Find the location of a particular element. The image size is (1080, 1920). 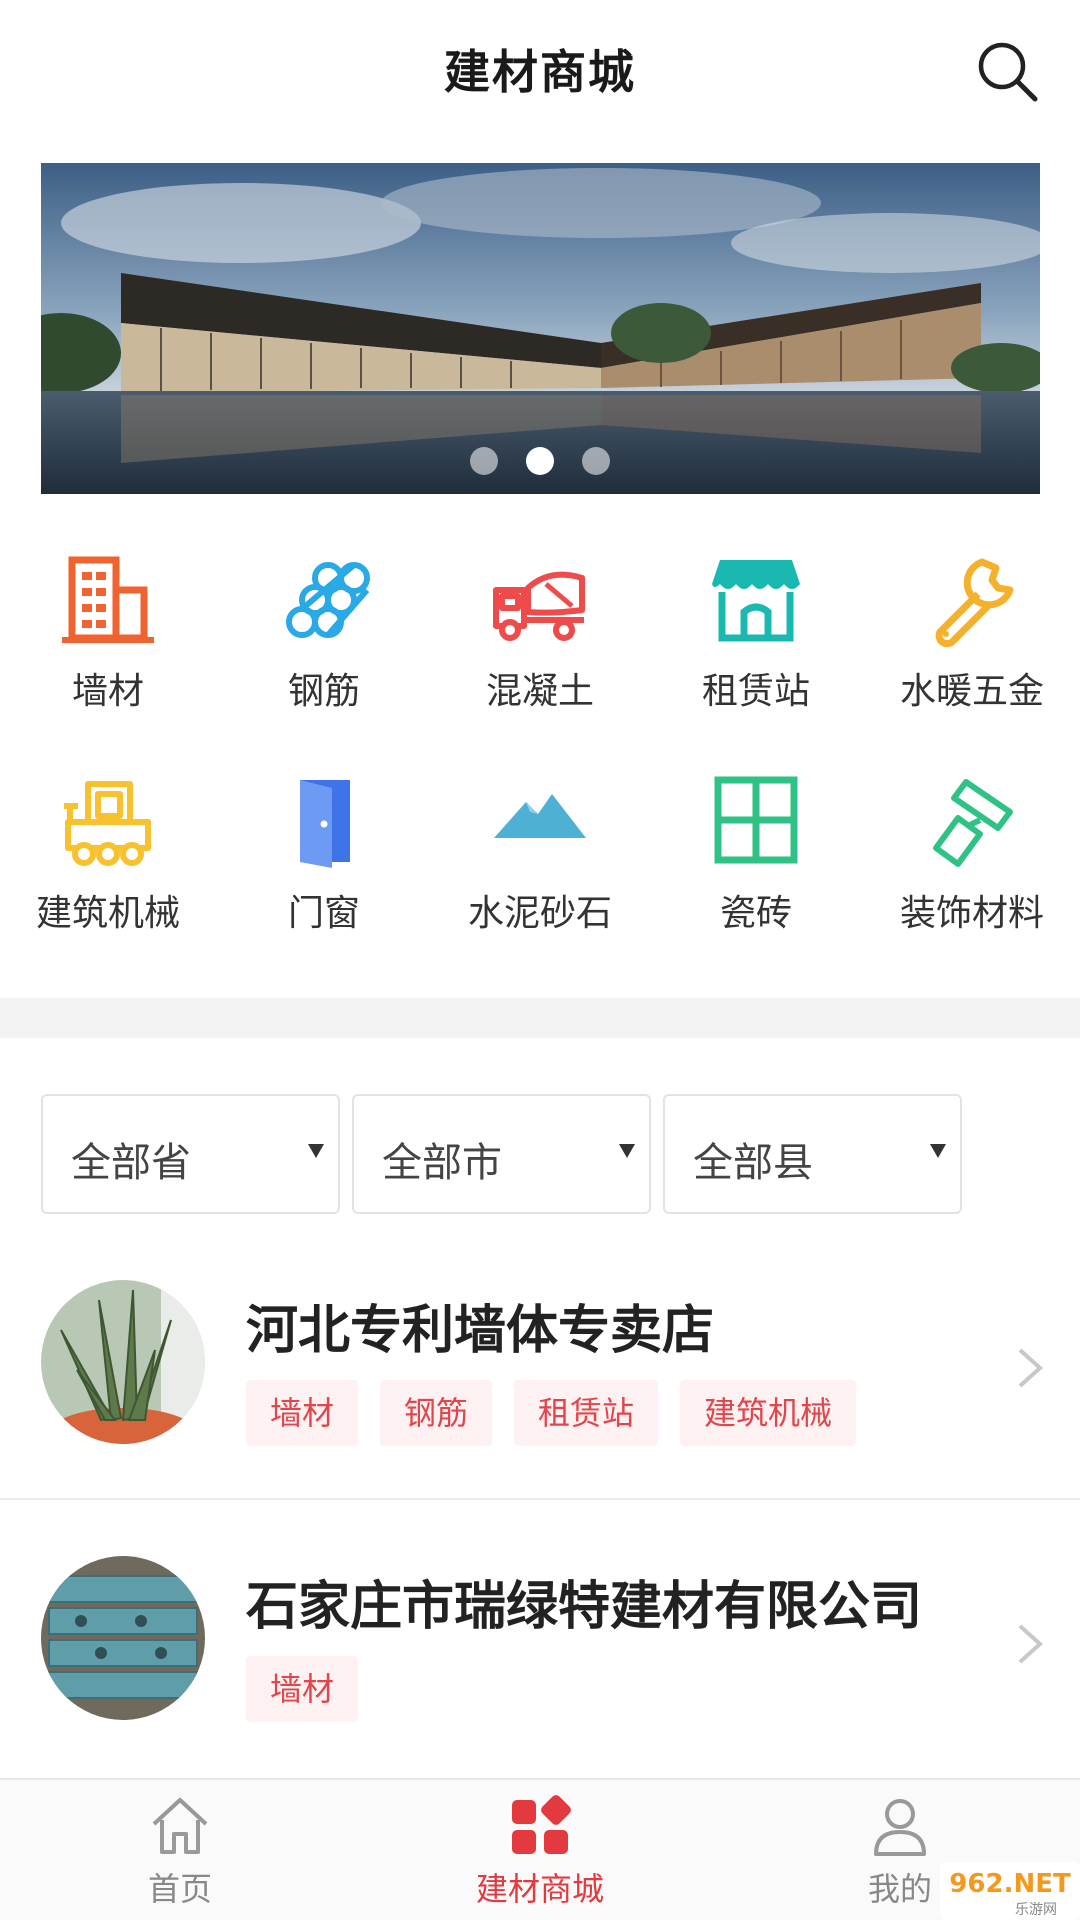

county-select-value: 全部县 is located at coordinates (753, 1163).